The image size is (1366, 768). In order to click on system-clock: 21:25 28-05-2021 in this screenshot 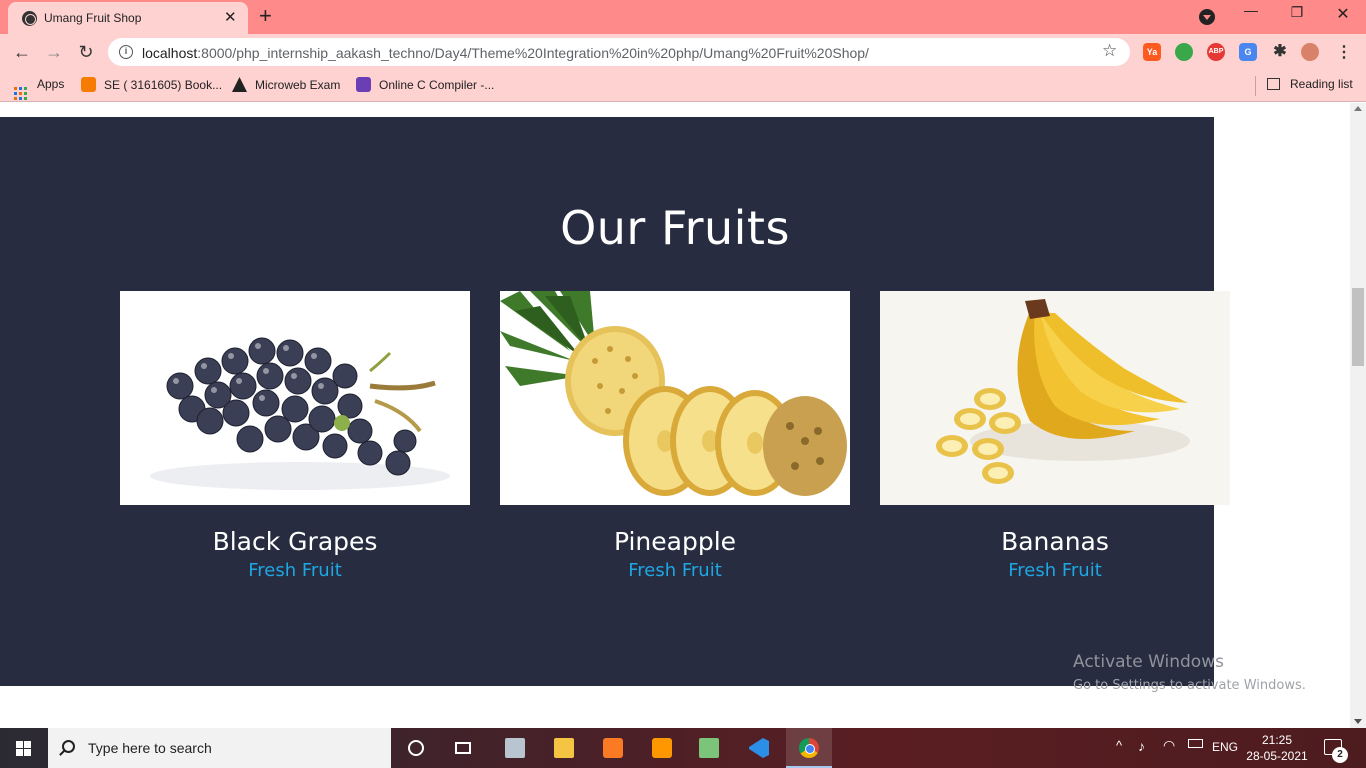, I will do `click(1277, 748)`.